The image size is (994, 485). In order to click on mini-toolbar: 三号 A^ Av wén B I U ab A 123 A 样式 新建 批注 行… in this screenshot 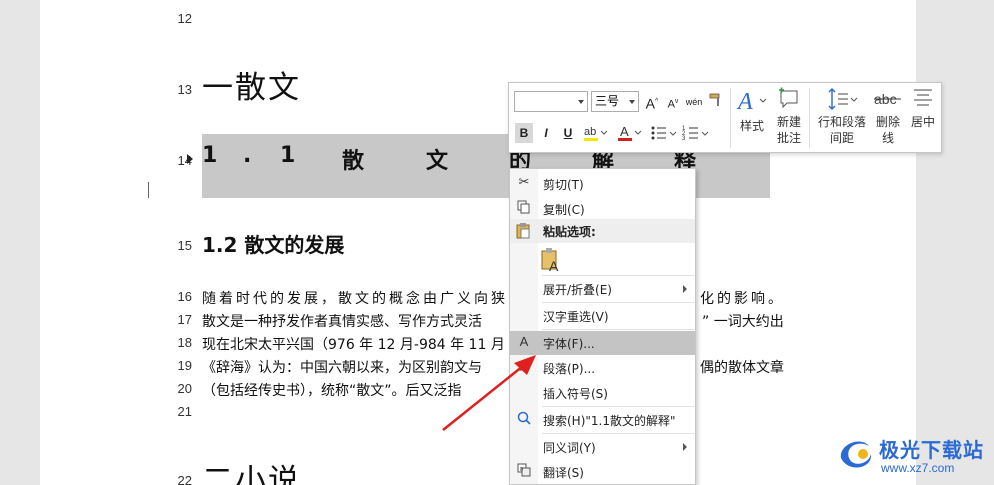, I will do `click(725, 117)`.